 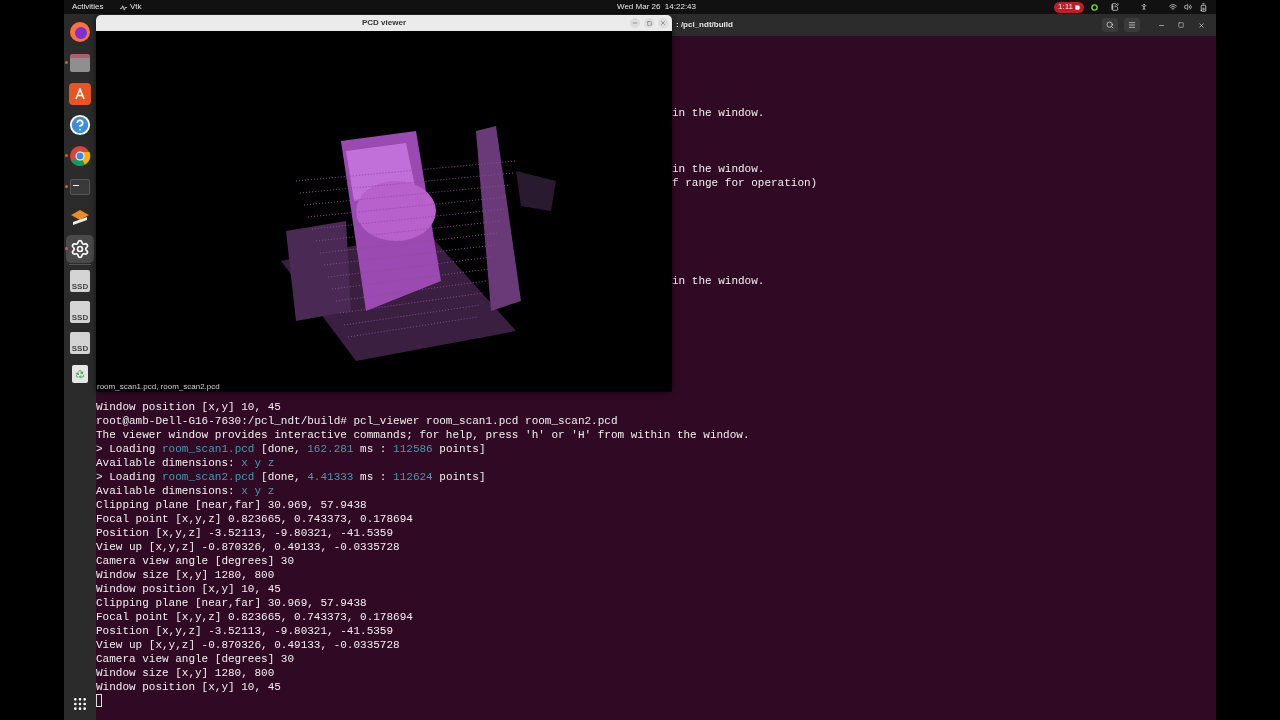 I want to click on dock-item, so click(x=80, y=248).